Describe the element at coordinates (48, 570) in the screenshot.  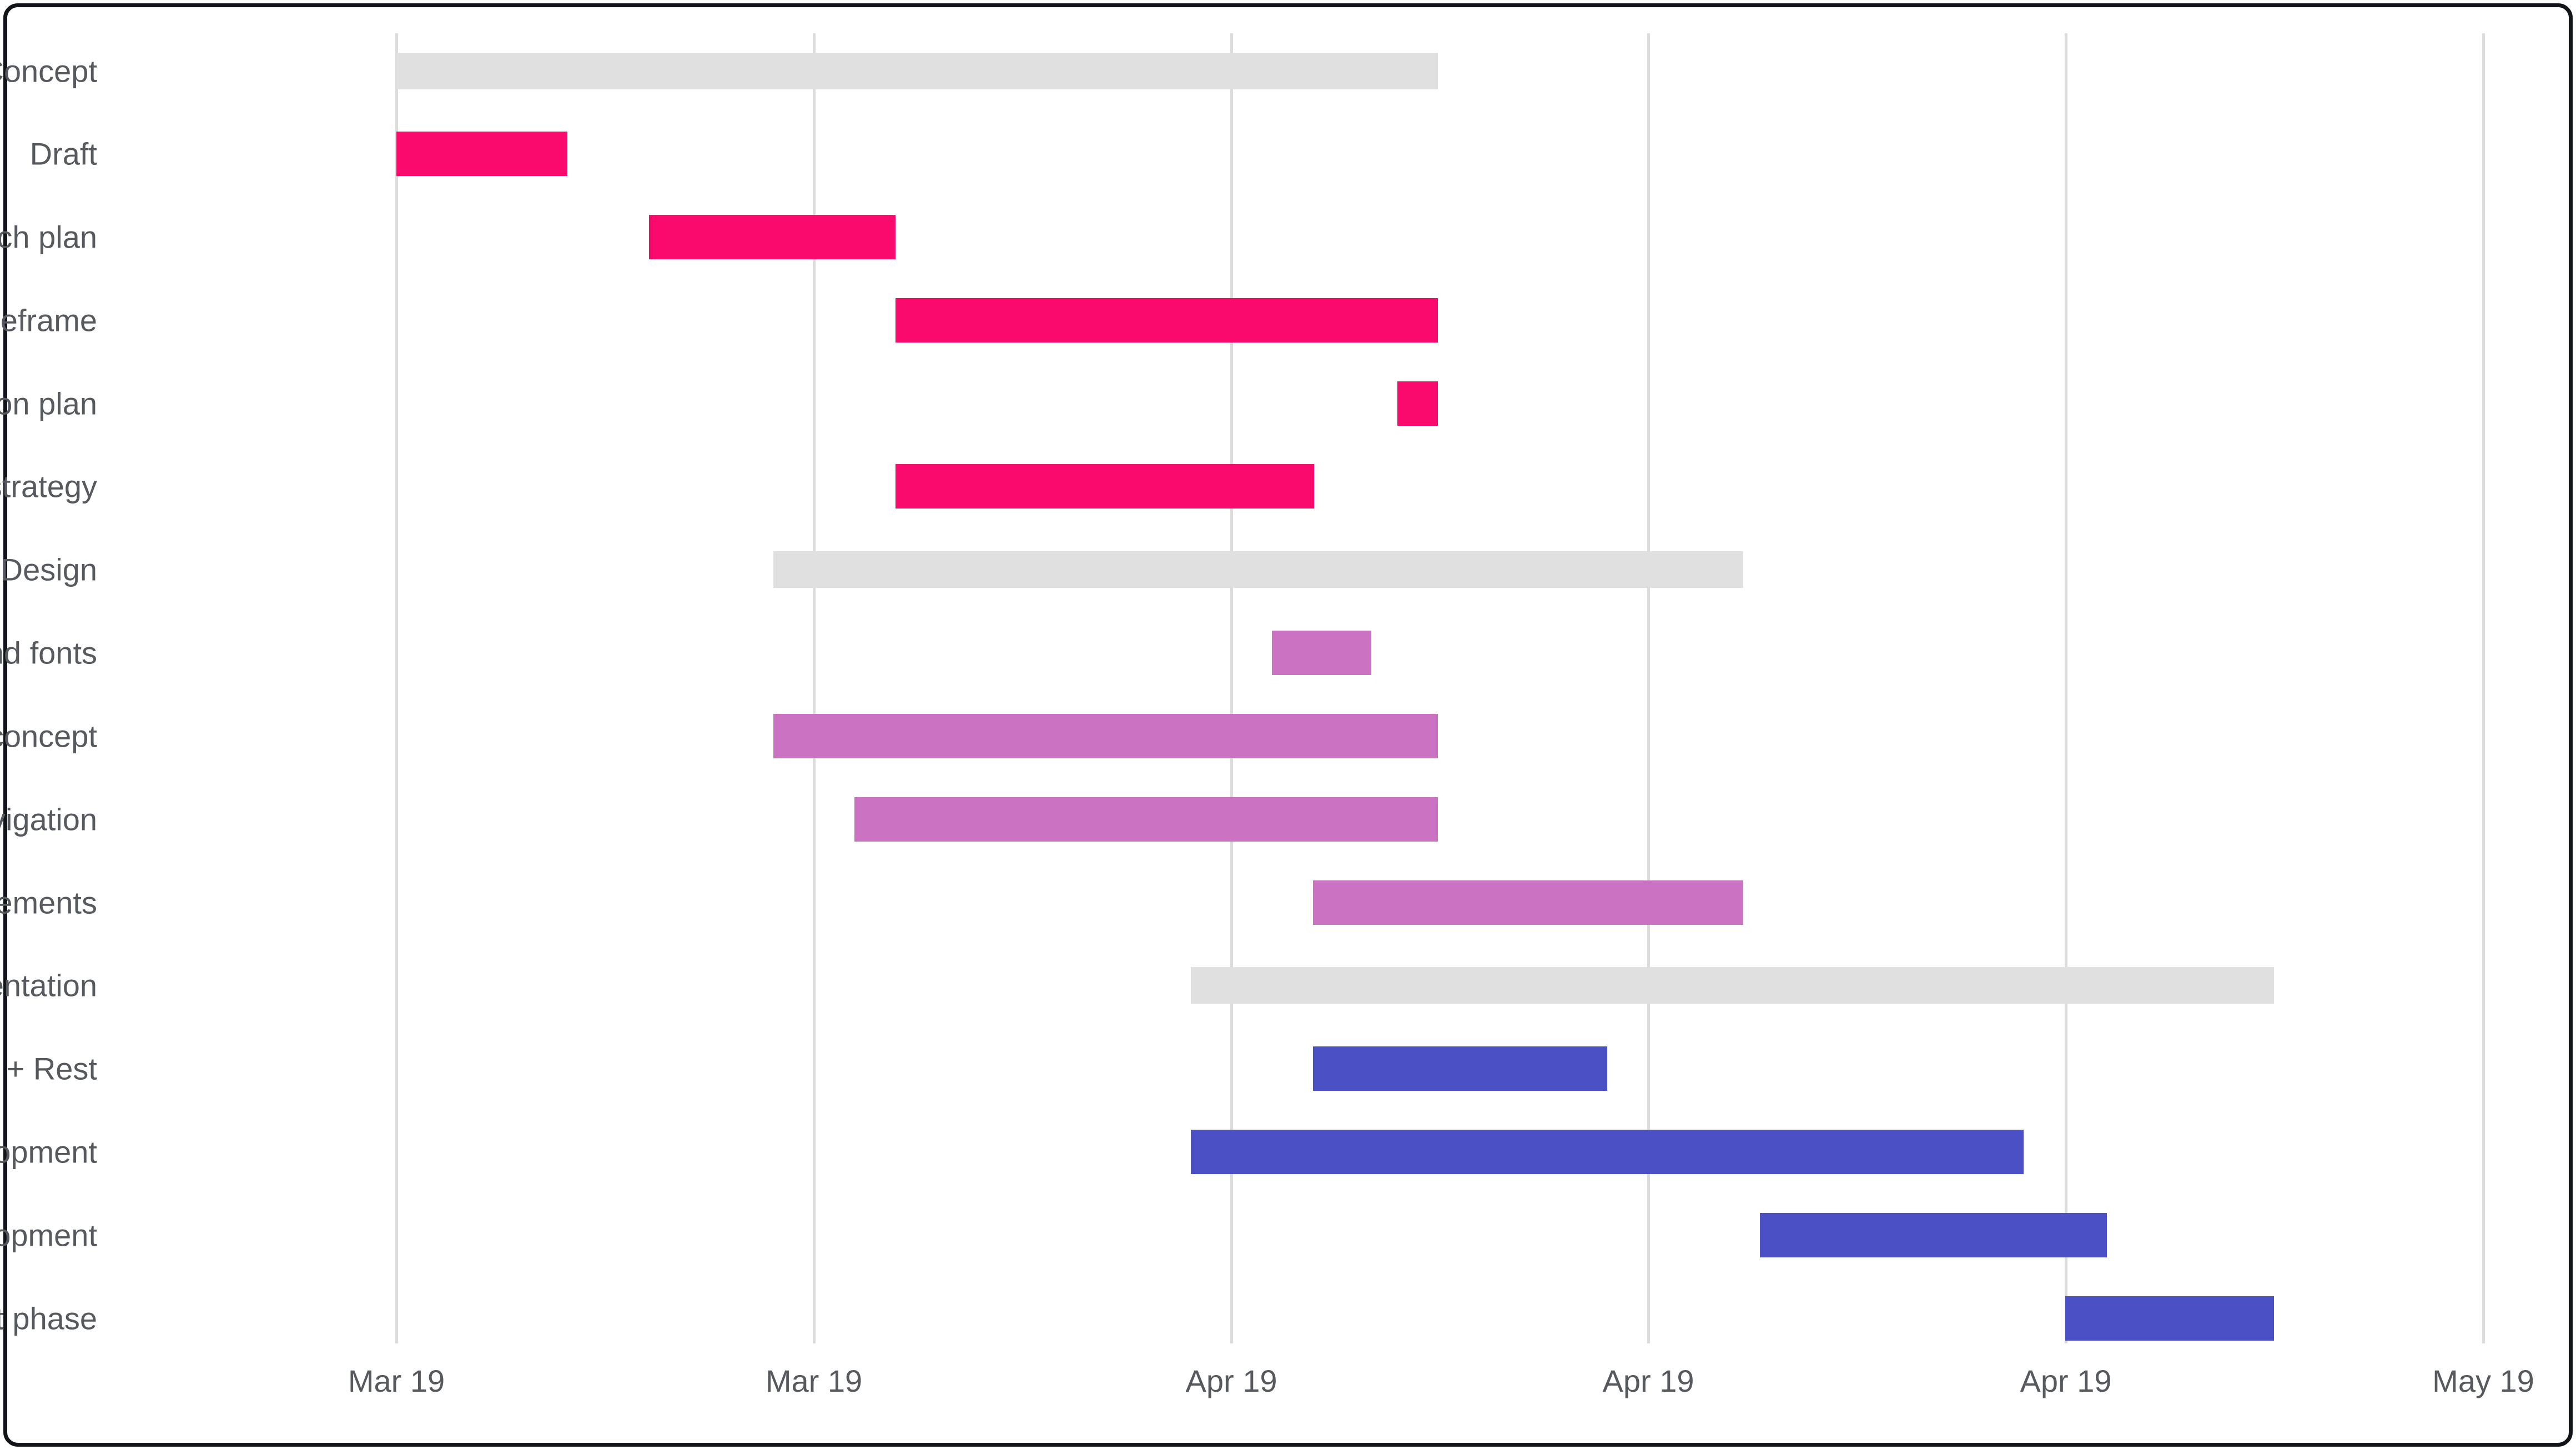
I see `task-row-label: Design` at that location.